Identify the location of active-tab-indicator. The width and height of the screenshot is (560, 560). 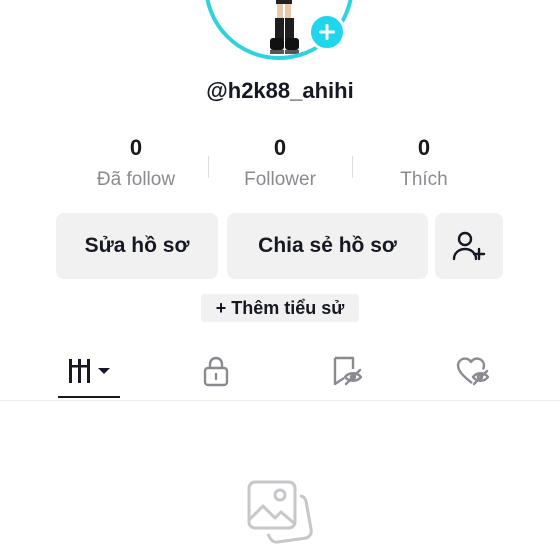
(89, 397).